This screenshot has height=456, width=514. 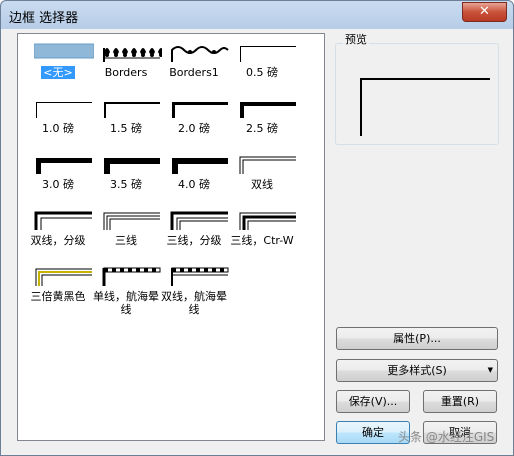 What do you see at coordinates (194, 303) in the screenshot?
I see `border-style-label: 双线，航海晕线` at bounding box center [194, 303].